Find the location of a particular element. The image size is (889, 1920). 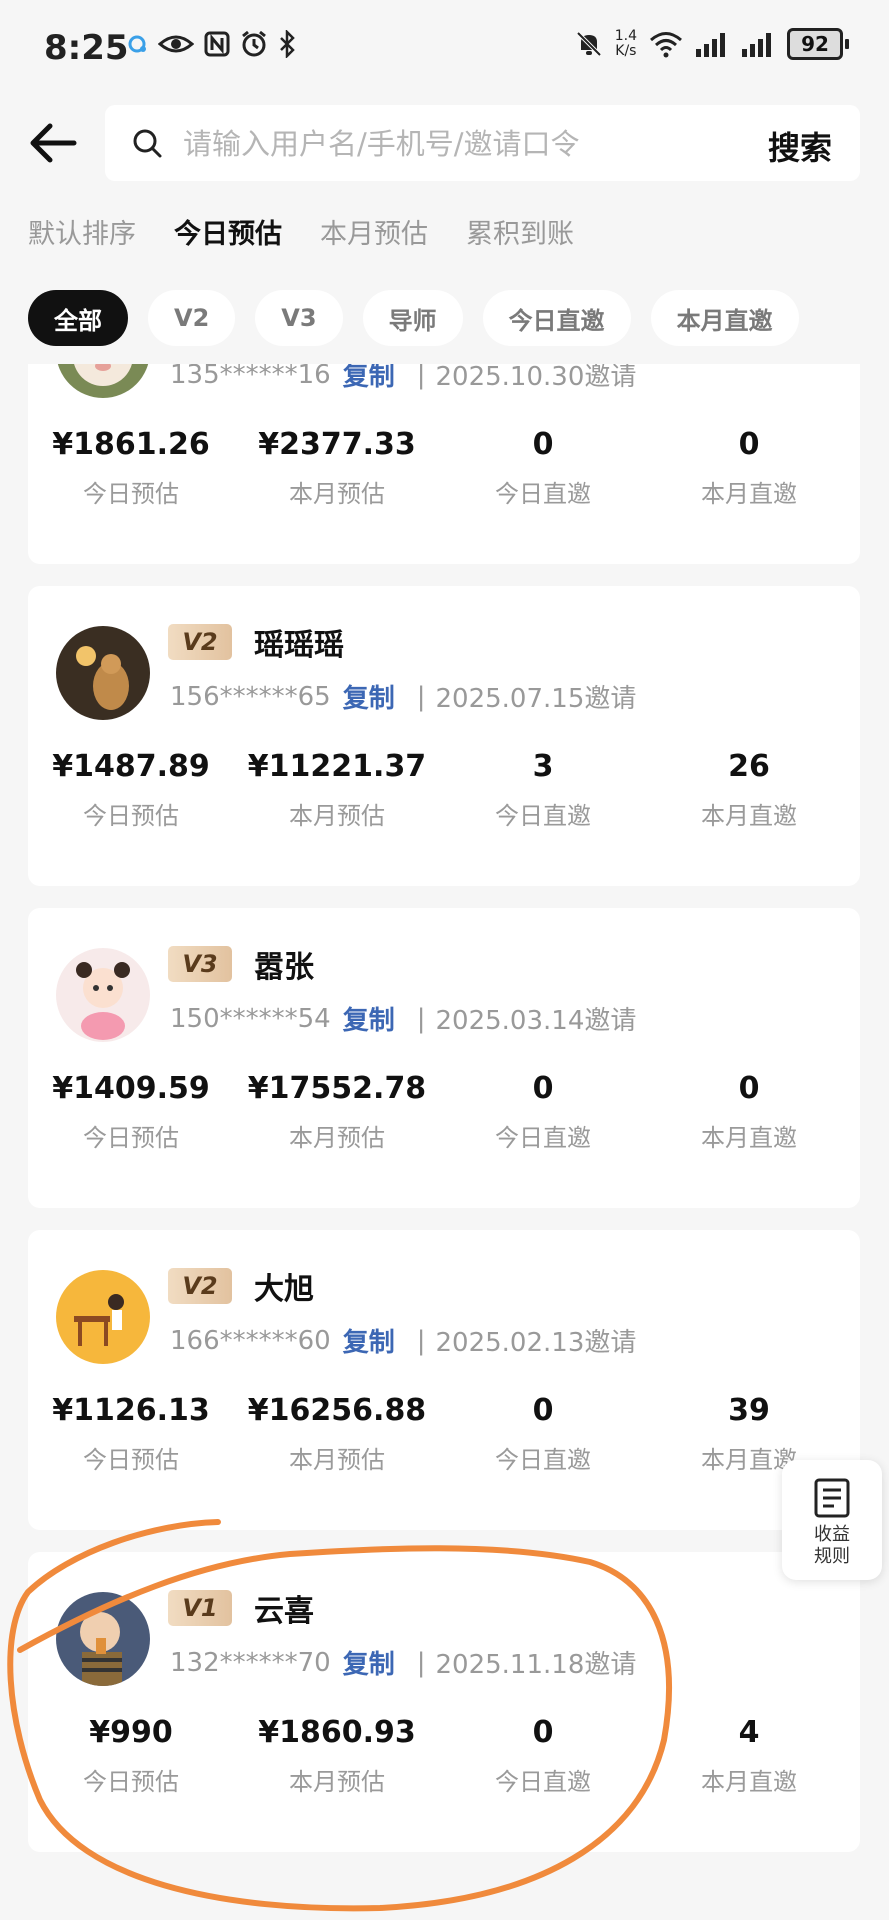

stat-month-estimate: ¥17552.78 本月预估 is located at coordinates (337, 1110).